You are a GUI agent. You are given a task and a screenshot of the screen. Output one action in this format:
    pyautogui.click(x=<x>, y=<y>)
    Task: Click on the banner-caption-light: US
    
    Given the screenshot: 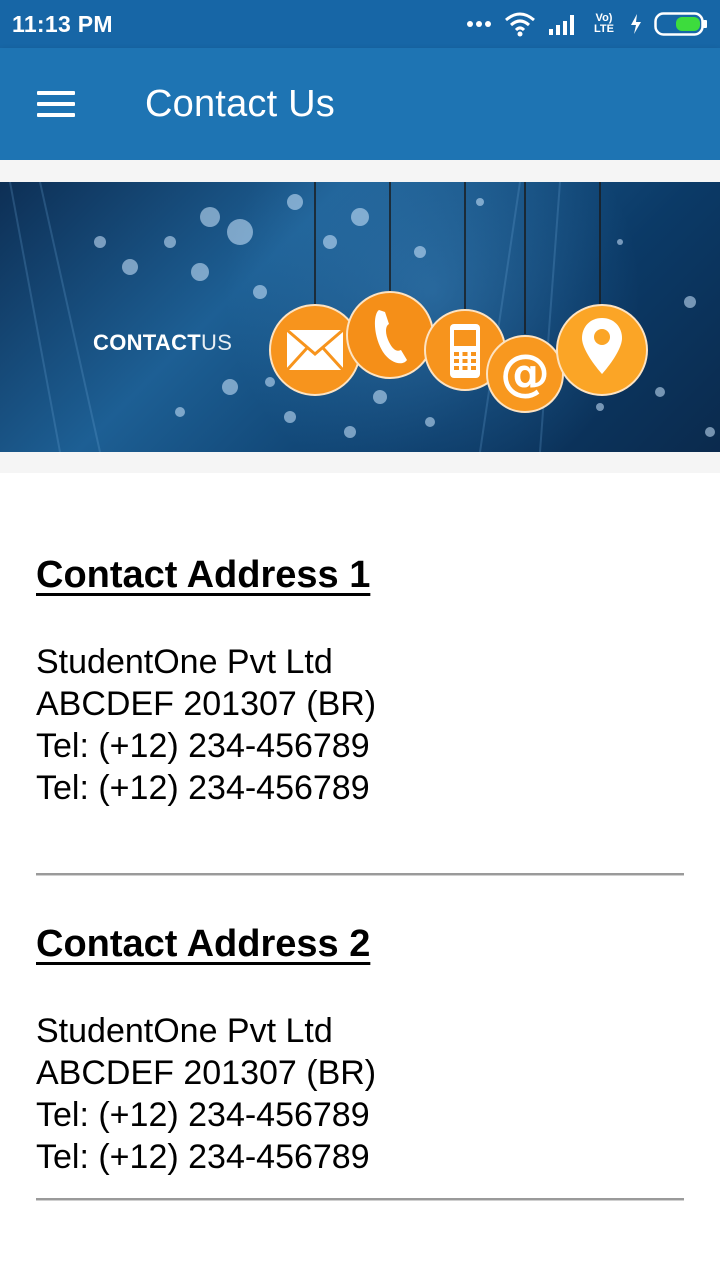 What is the action you would take?
    pyautogui.click(x=217, y=342)
    